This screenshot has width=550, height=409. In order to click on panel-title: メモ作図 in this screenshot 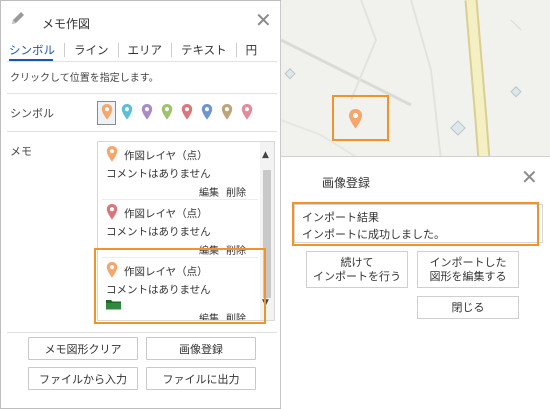, I will do `click(66, 24)`.